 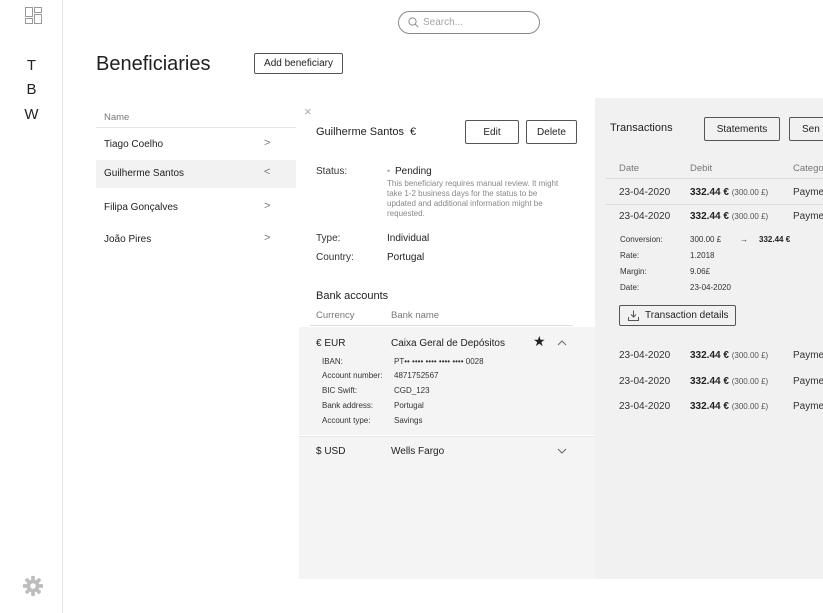 What do you see at coordinates (330, 451) in the screenshot?
I see `account-currency: $ USD` at bounding box center [330, 451].